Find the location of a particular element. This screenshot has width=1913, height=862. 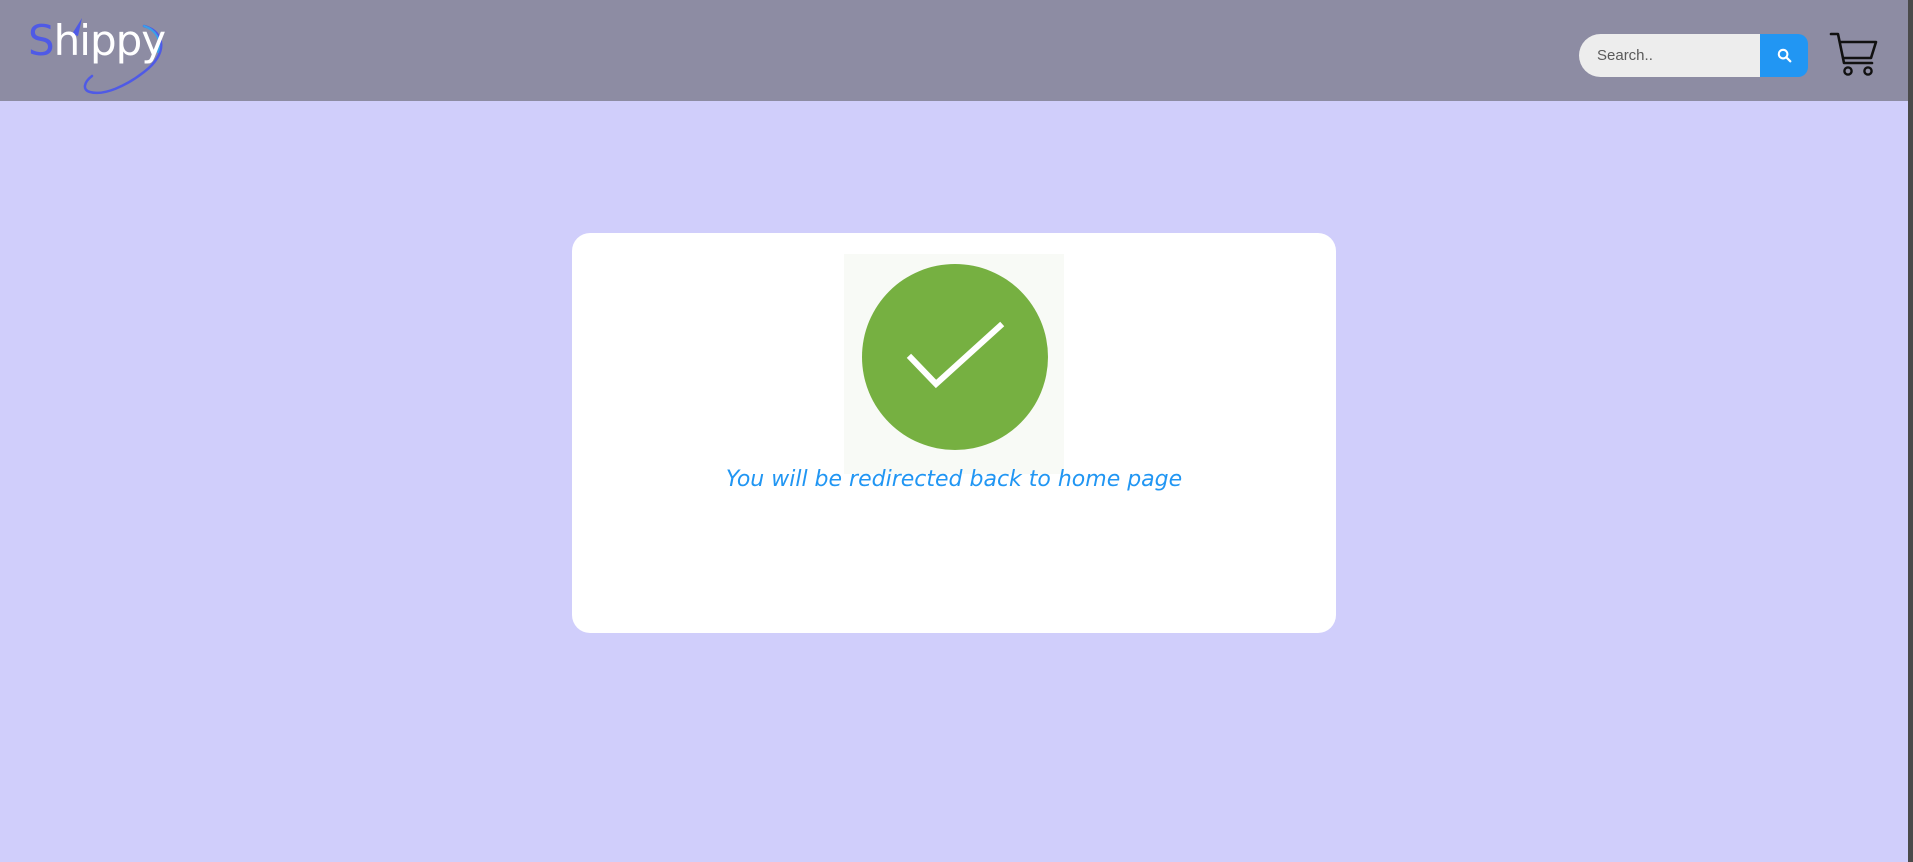

shopping-cart-icon is located at coordinates (1853, 54).